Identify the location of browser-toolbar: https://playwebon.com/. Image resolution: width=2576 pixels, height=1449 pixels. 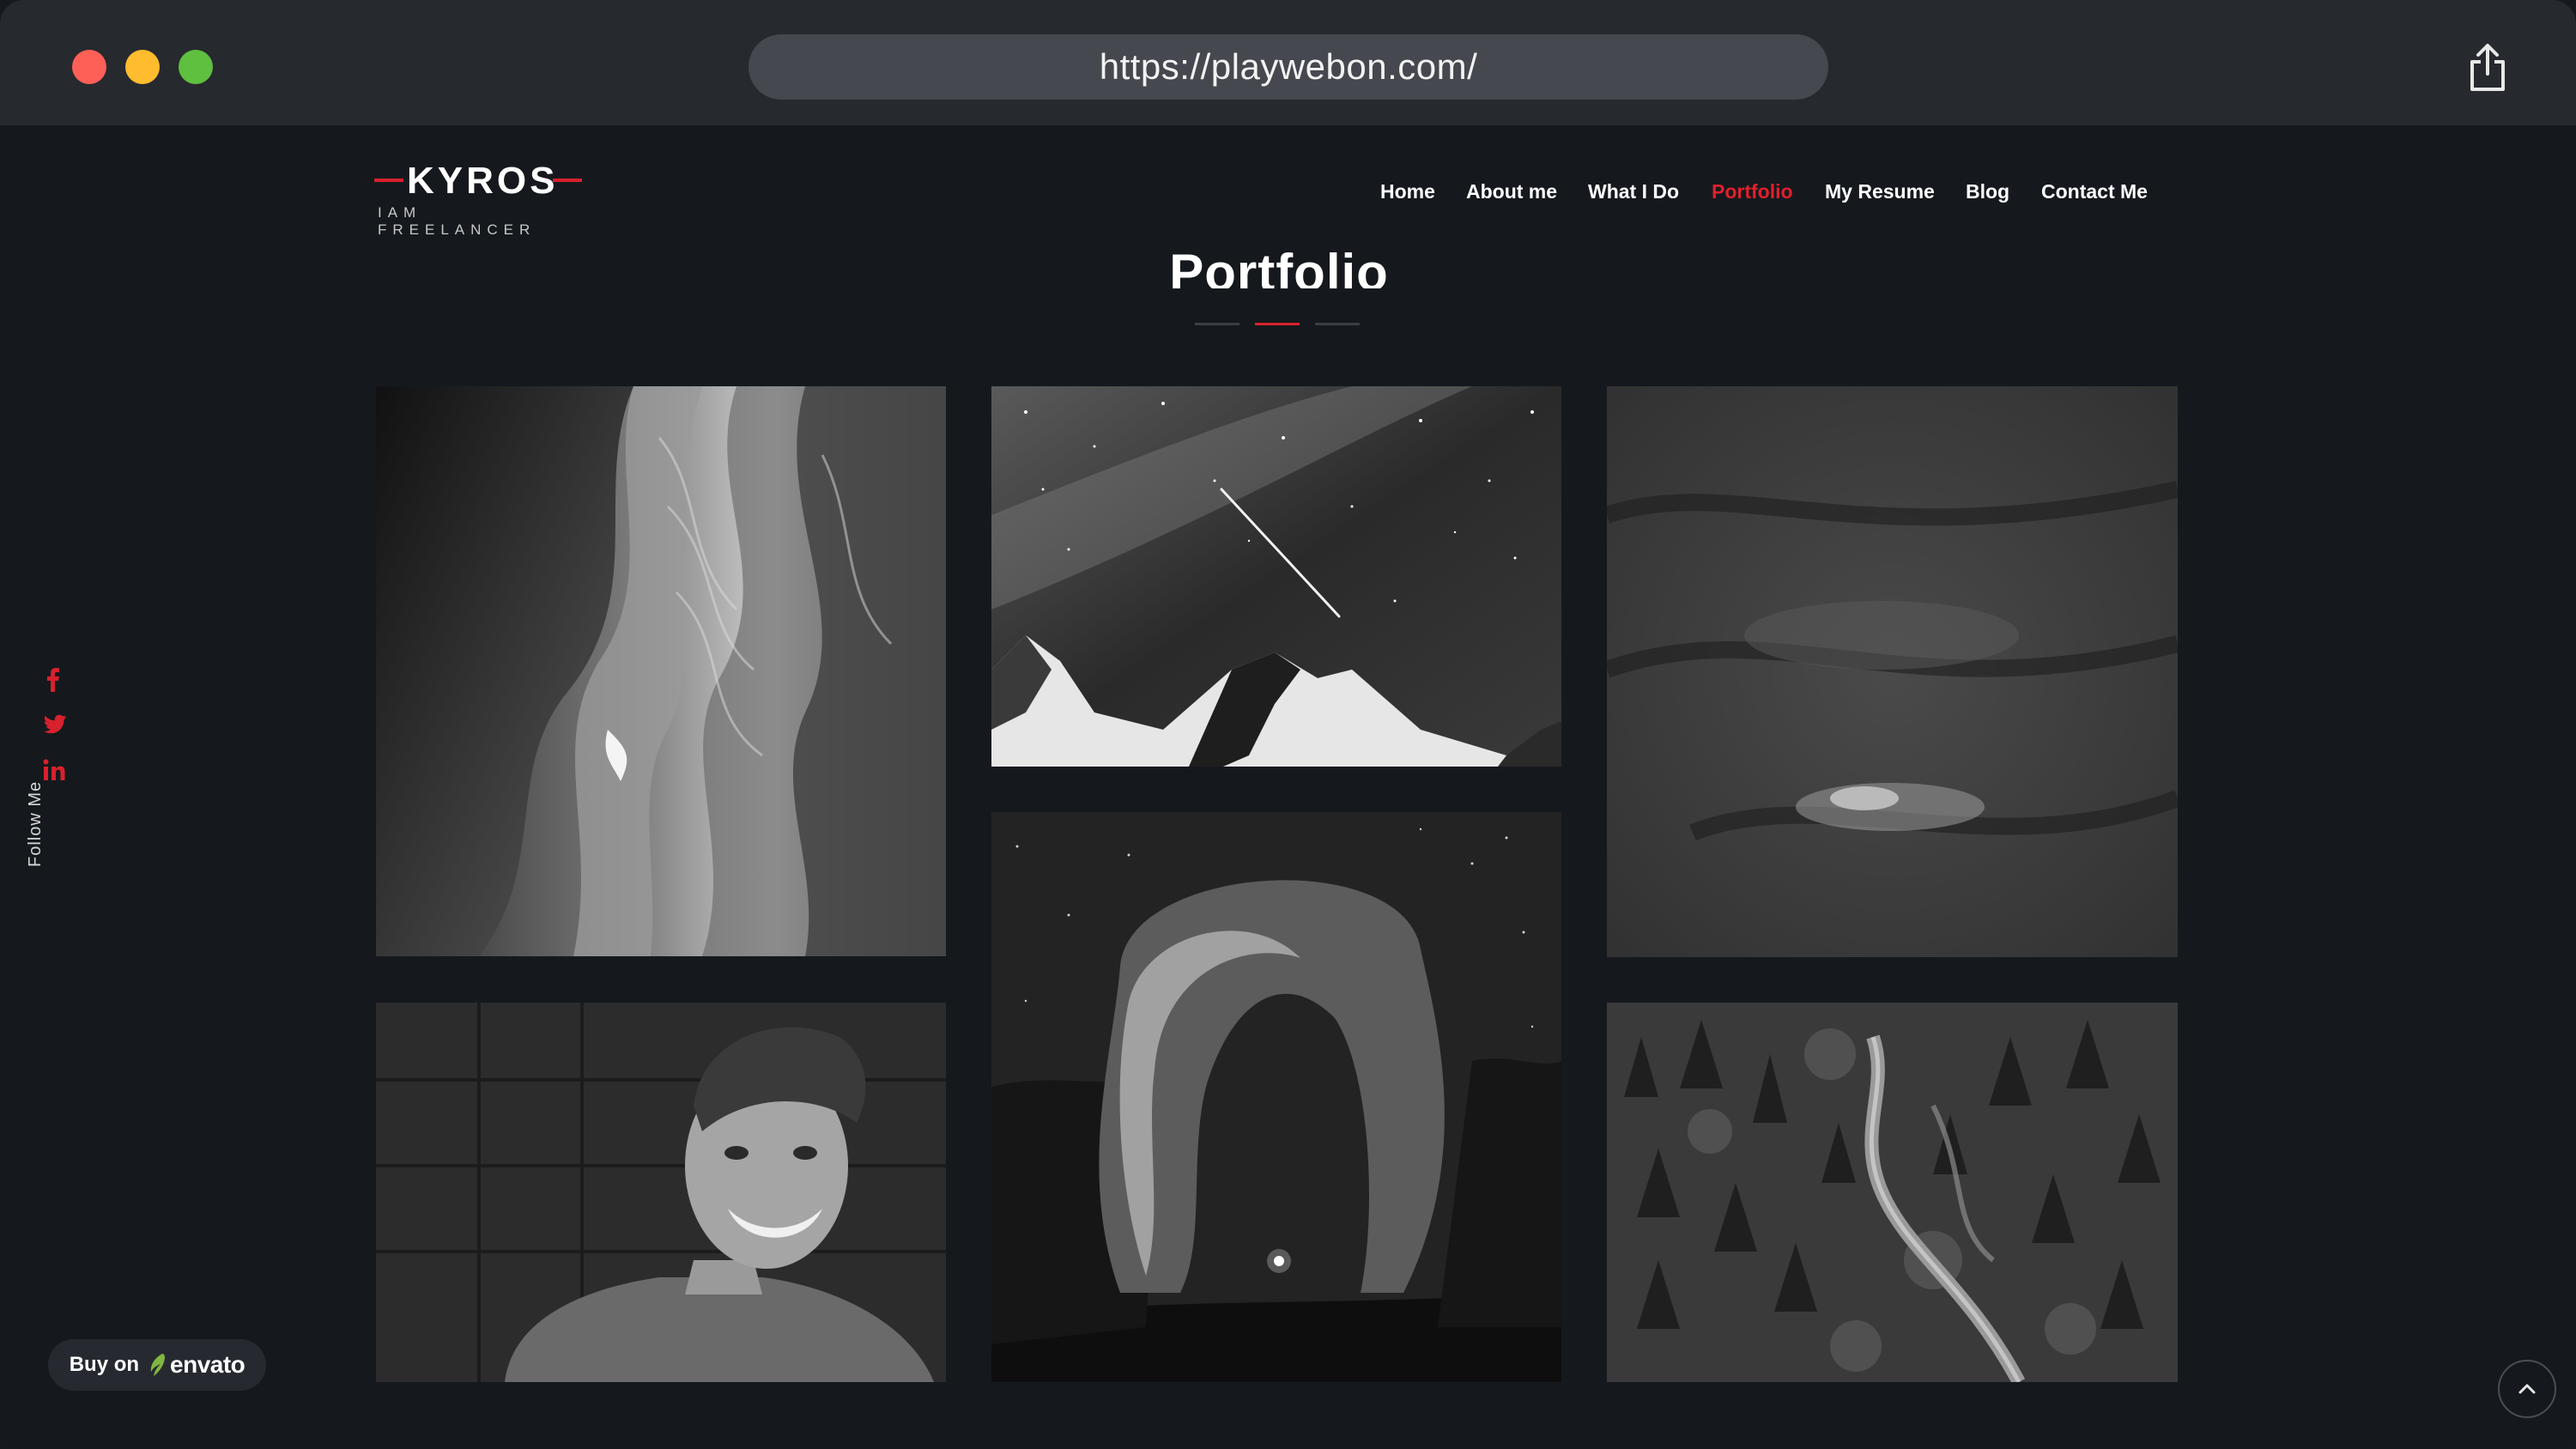
(1288, 62).